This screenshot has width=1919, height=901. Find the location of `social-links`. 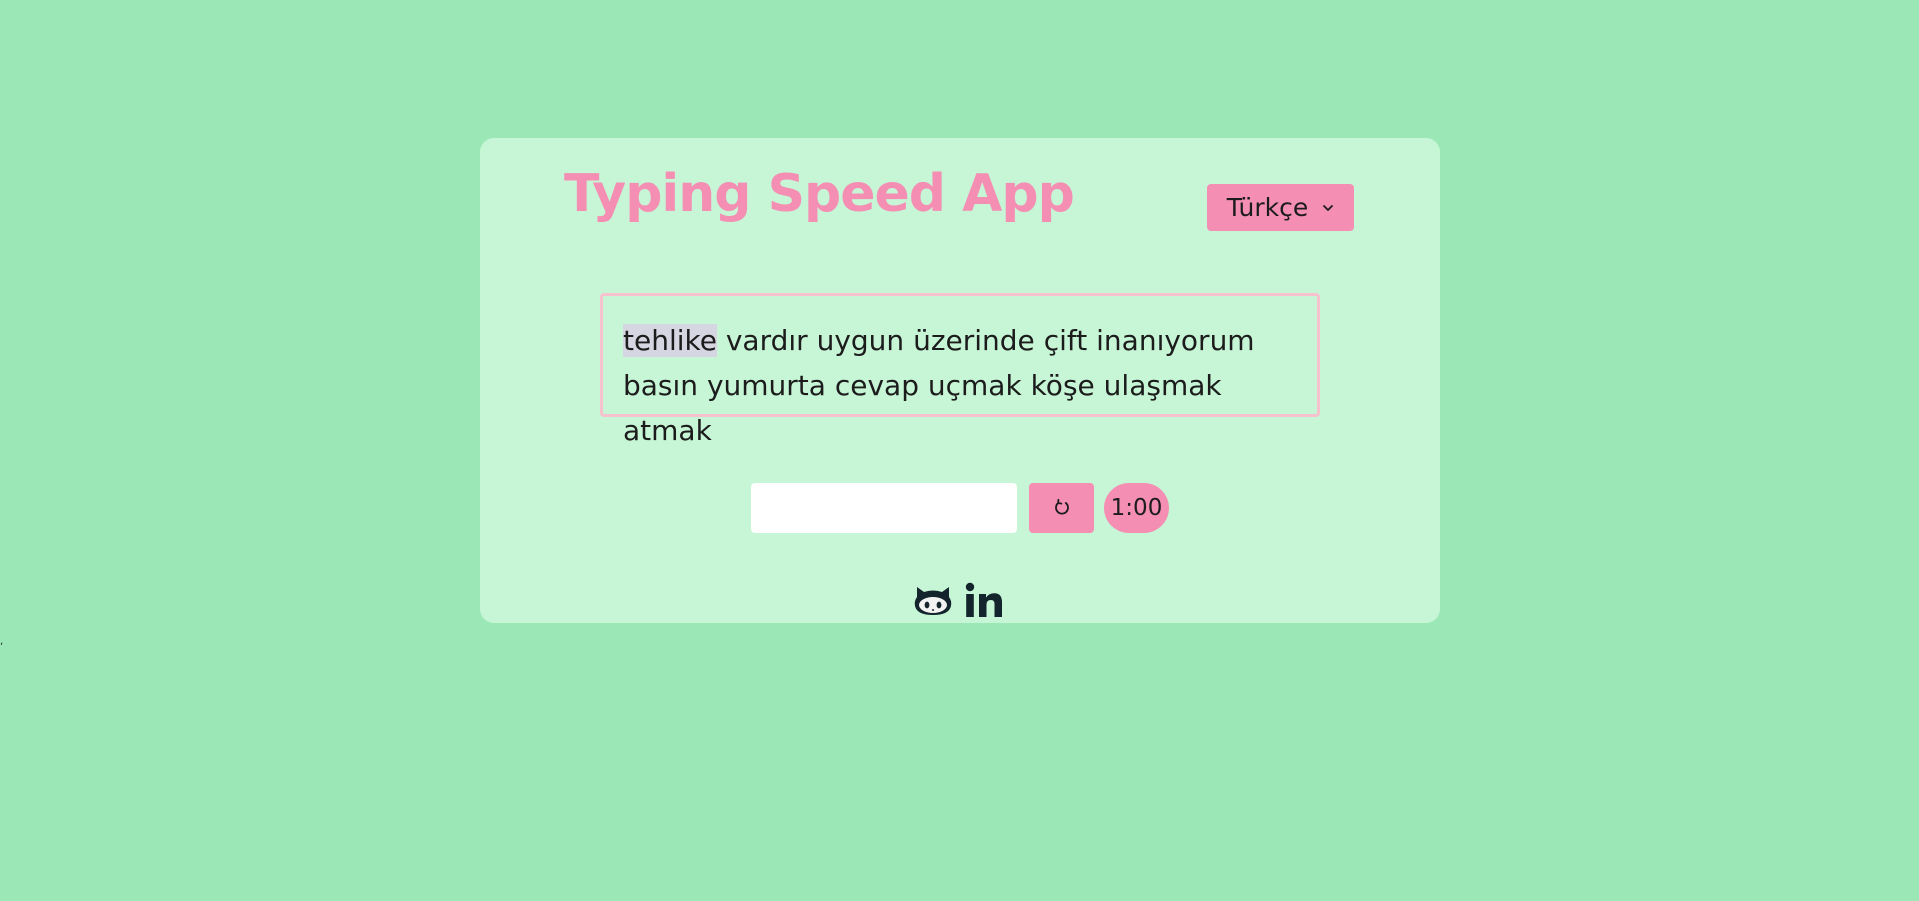

social-links is located at coordinates (958, 600).